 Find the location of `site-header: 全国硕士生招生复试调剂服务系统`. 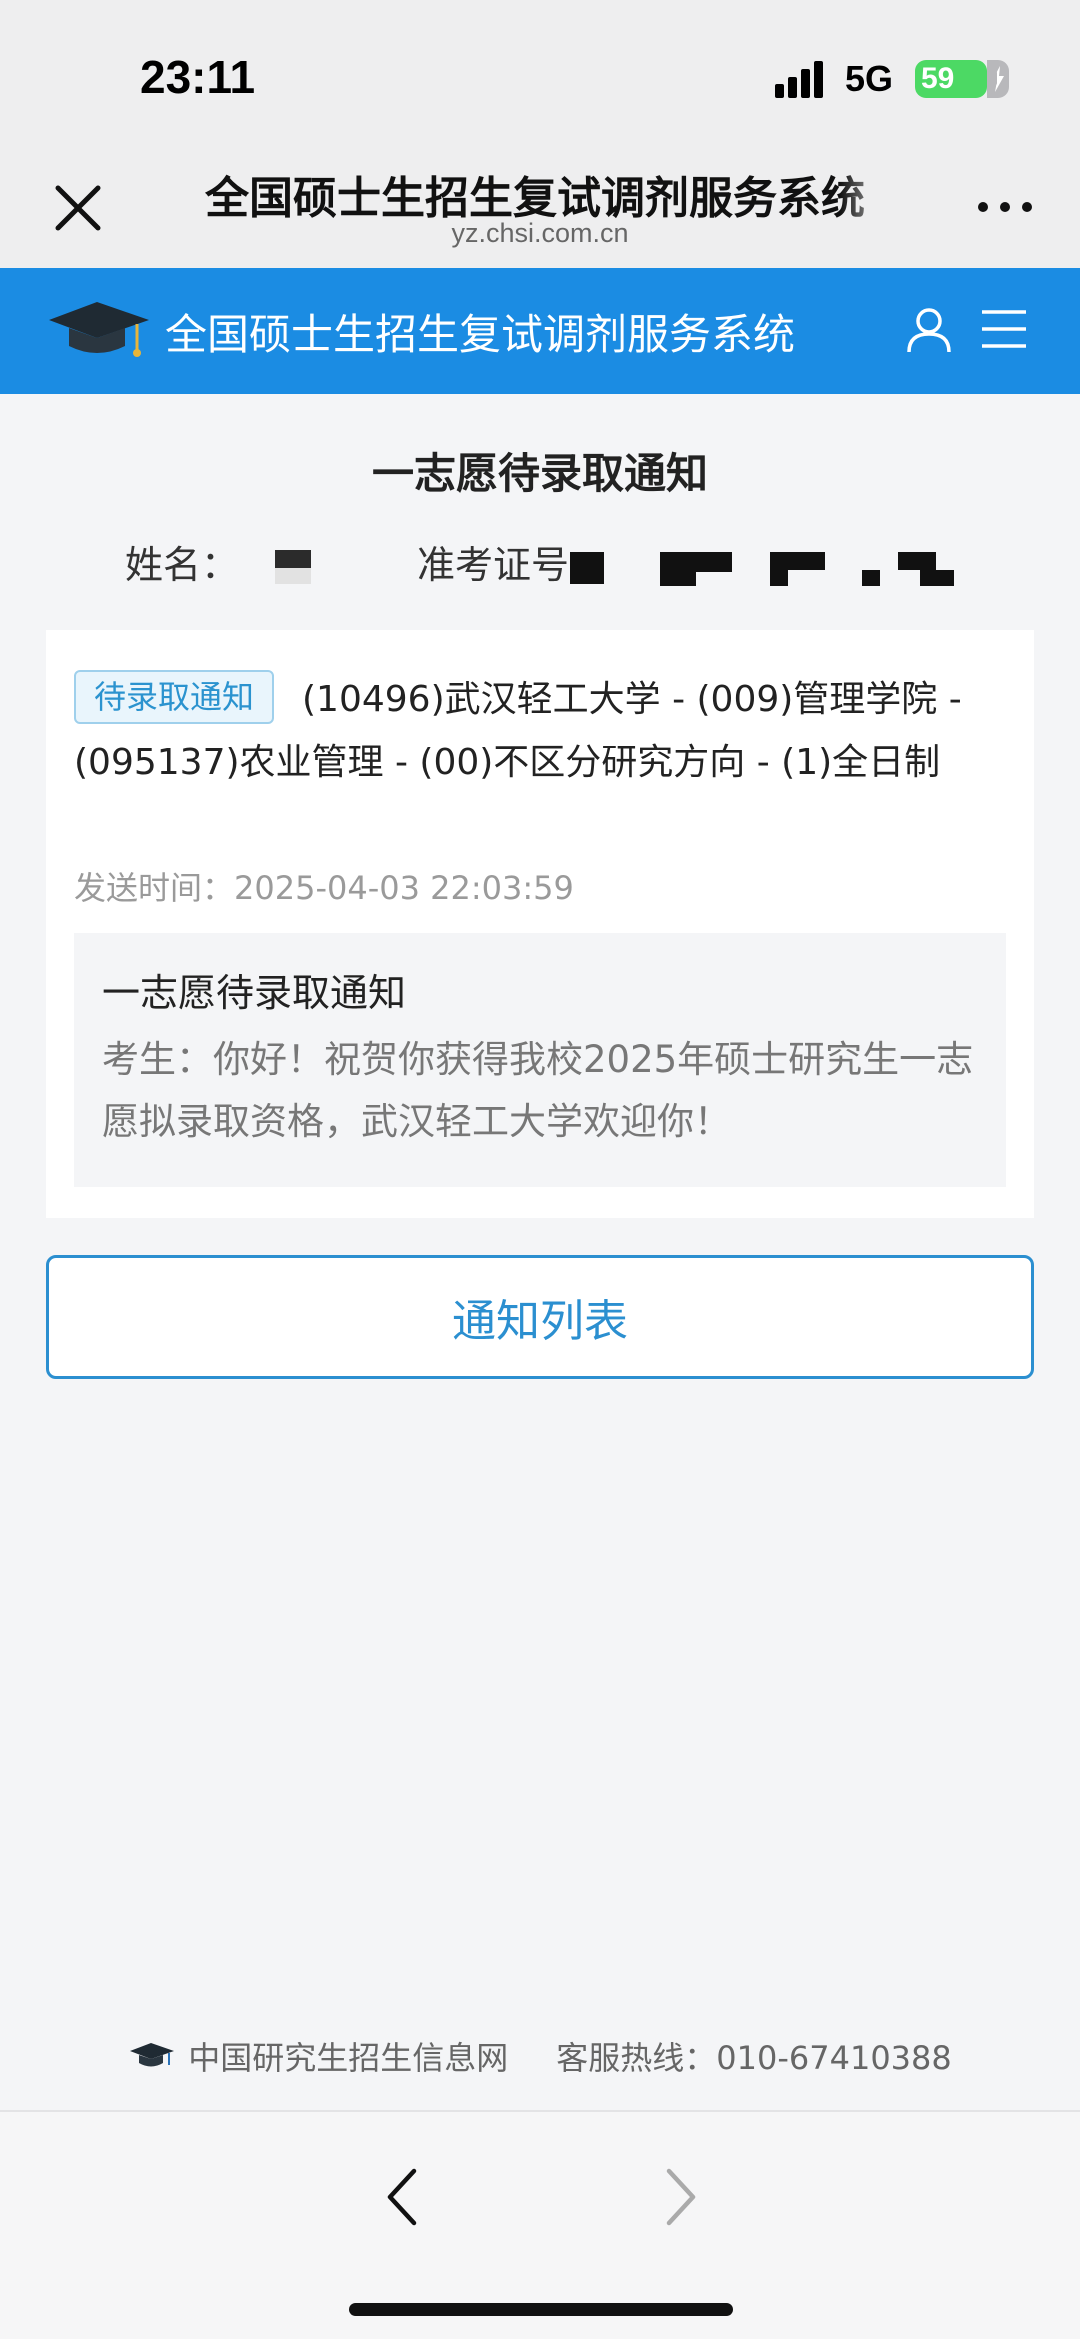

site-header: 全国硕士生招生复试调剂服务系统 is located at coordinates (540, 331).